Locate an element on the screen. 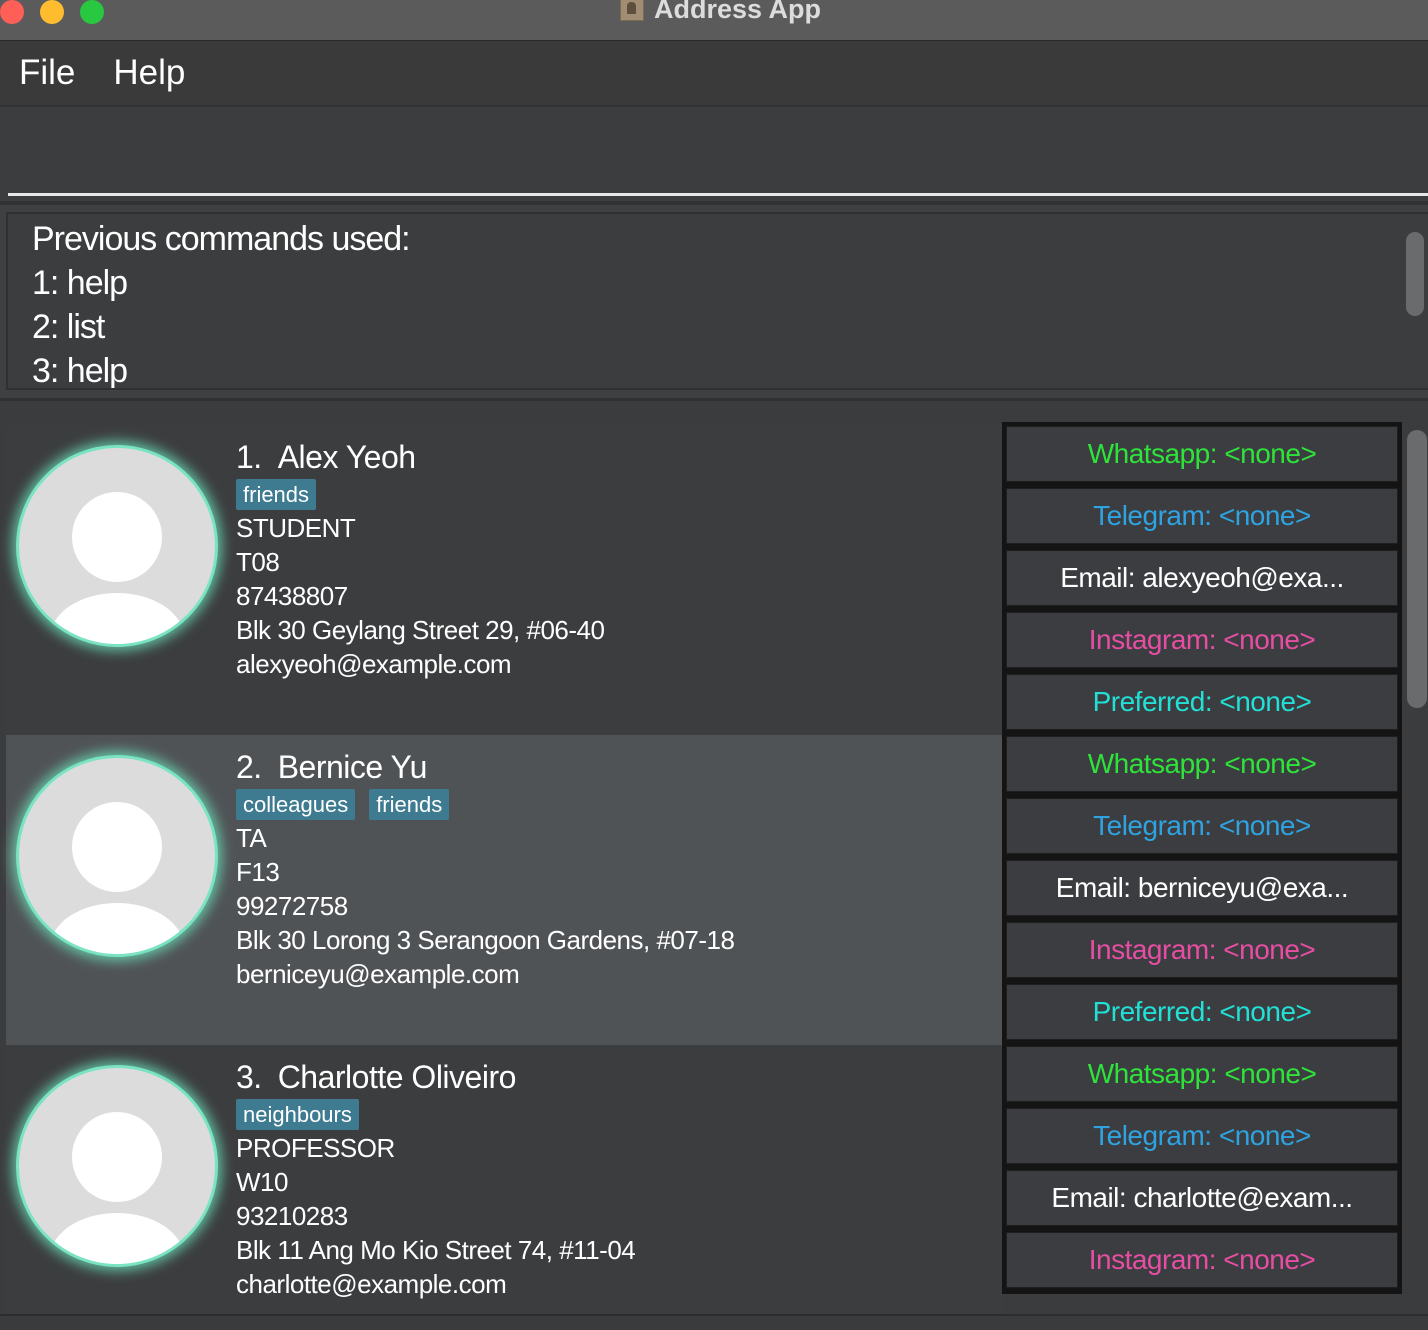 Image resolution: width=1428 pixels, height=1330 pixels. person-tutorial: T08 is located at coordinates (258, 562).